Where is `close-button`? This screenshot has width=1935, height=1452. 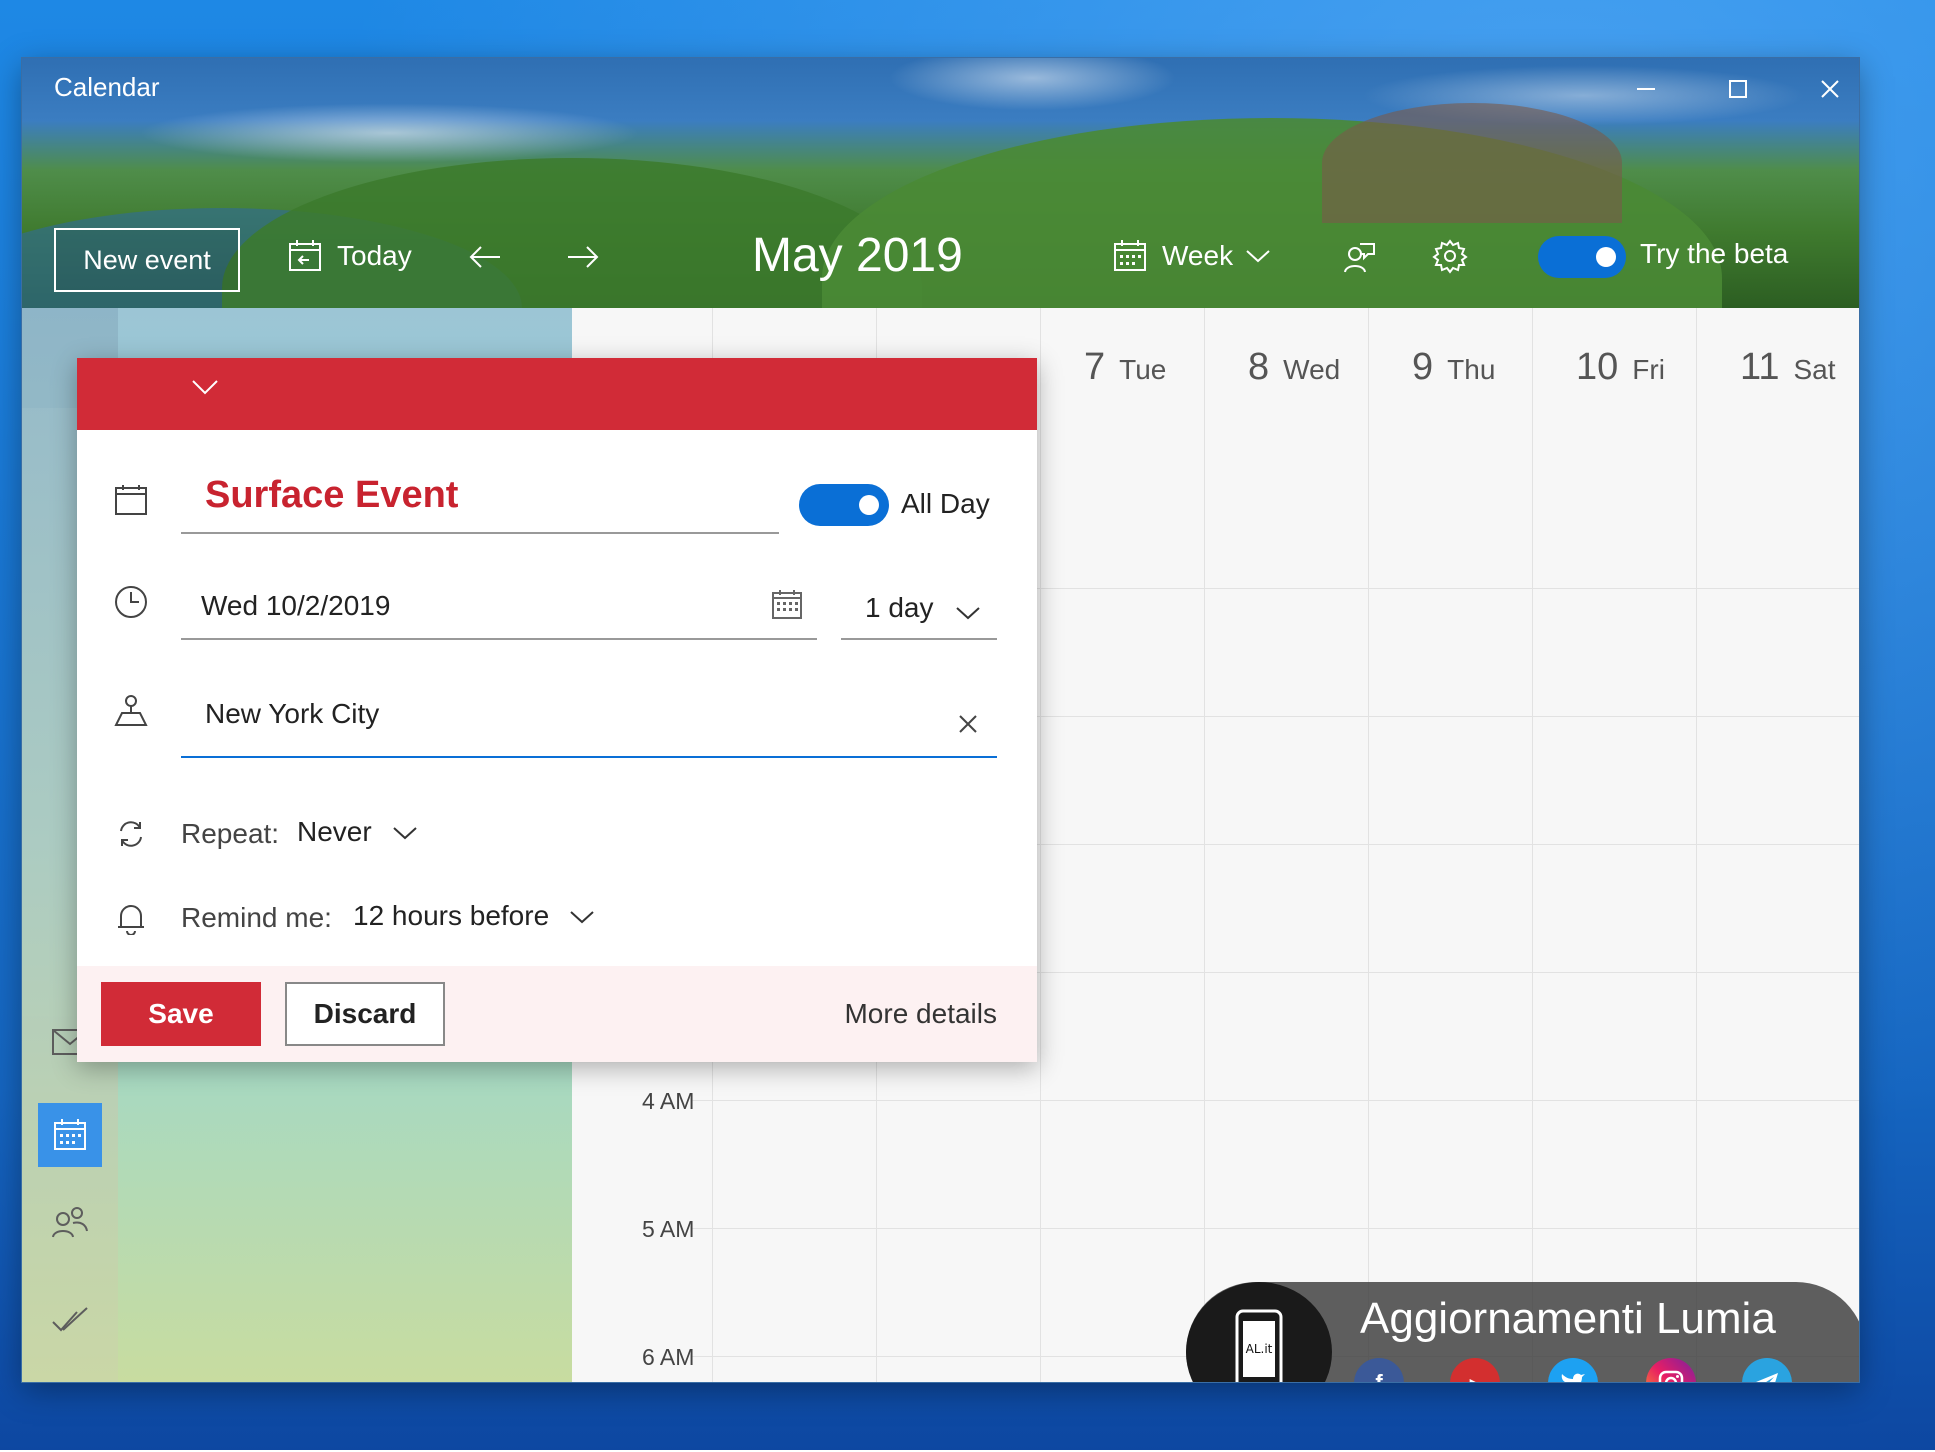 close-button is located at coordinates (1829, 89).